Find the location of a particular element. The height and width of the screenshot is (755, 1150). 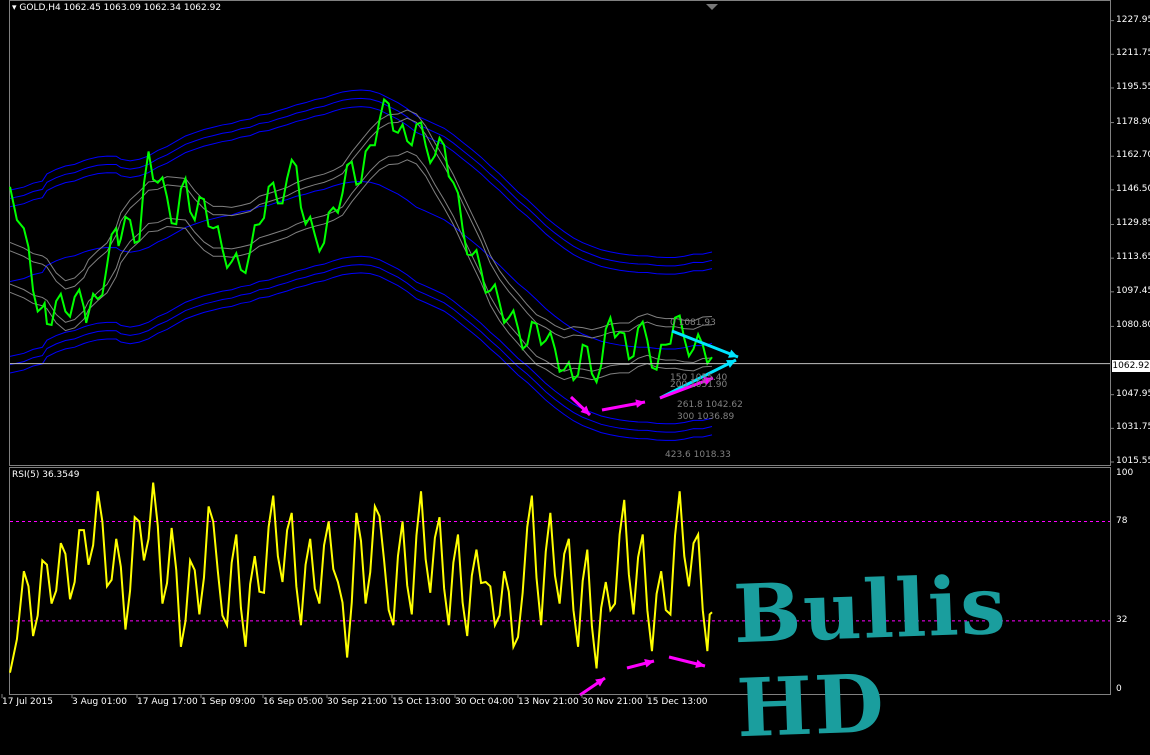

price-scale-label: 1047.95 is located at coordinates (1133, 393).